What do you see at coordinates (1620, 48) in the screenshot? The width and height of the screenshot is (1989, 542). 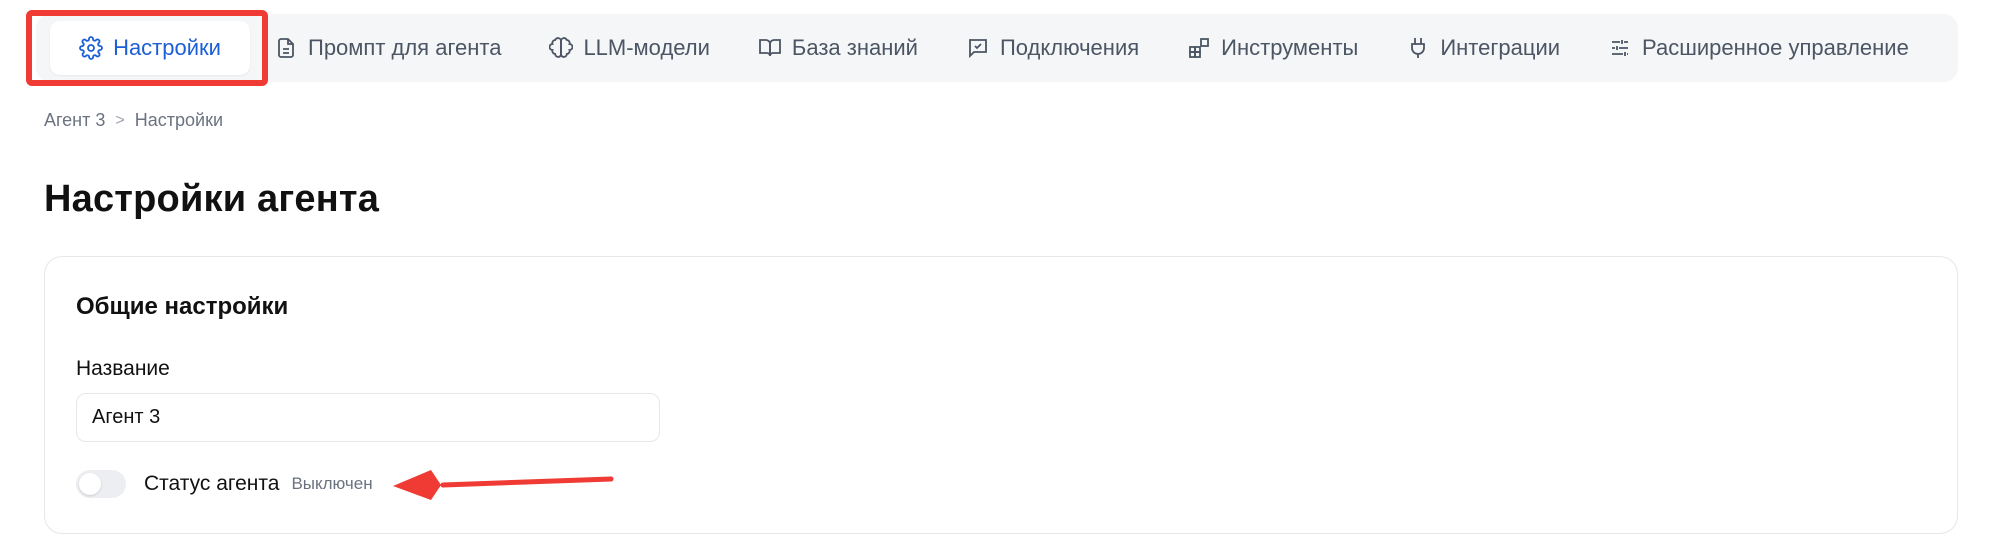 I see `sliders-icon` at bounding box center [1620, 48].